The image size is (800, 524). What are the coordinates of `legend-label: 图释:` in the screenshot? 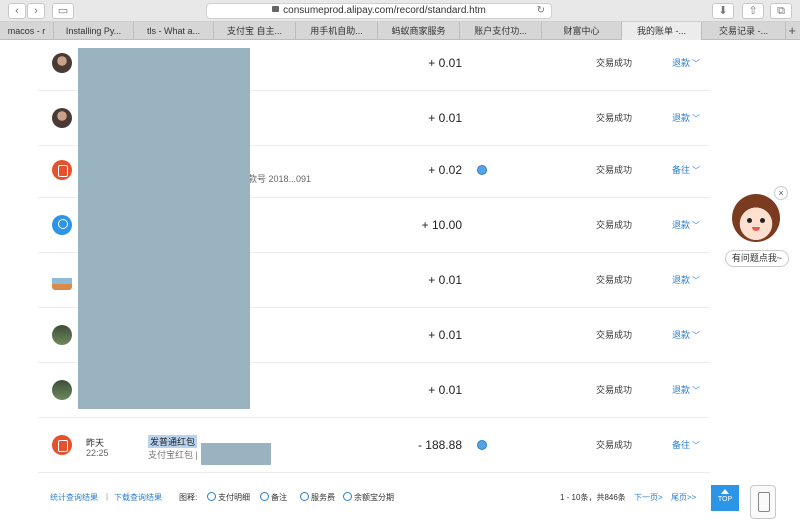 It's located at (188, 497).